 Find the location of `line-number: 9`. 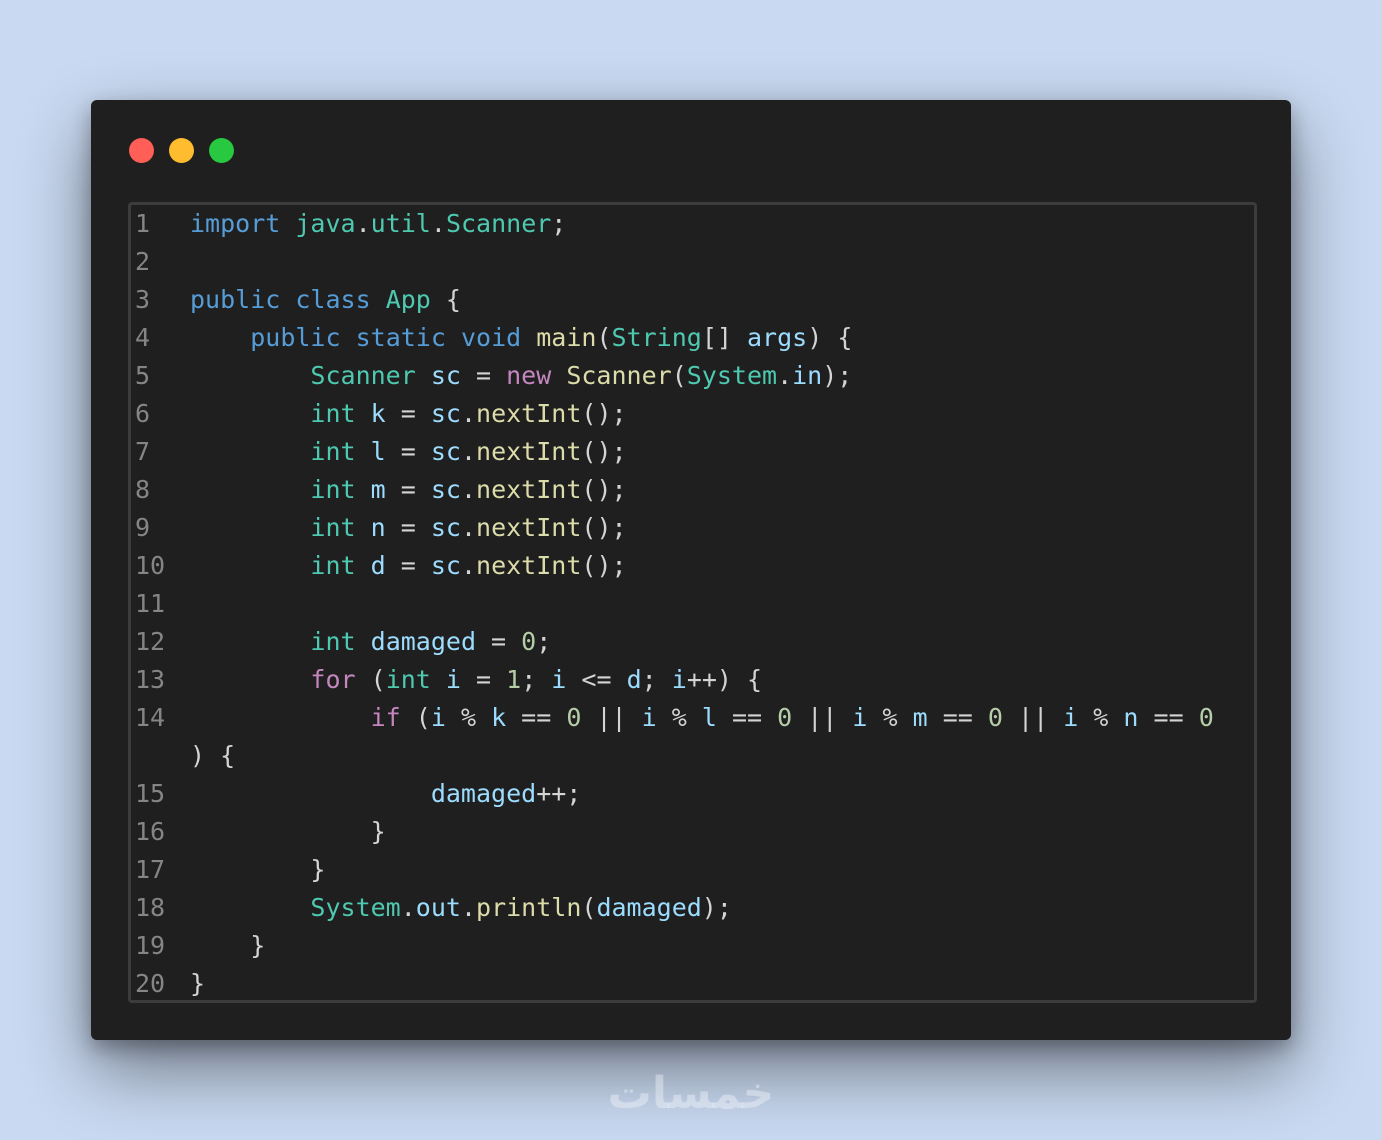

line-number: 9 is located at coordinates (143, 527).